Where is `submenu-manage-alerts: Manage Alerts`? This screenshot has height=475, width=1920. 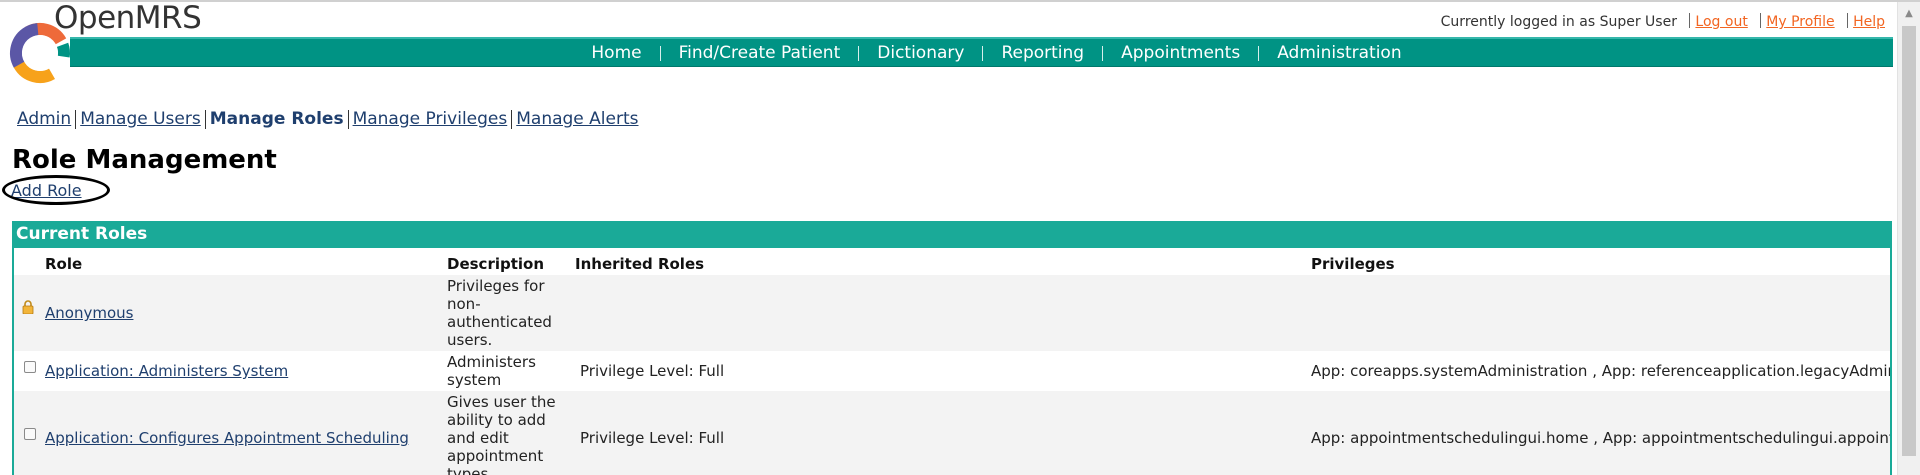
submenu-manage-alerts: Manage Alerts is located at coordinates (577, 119).